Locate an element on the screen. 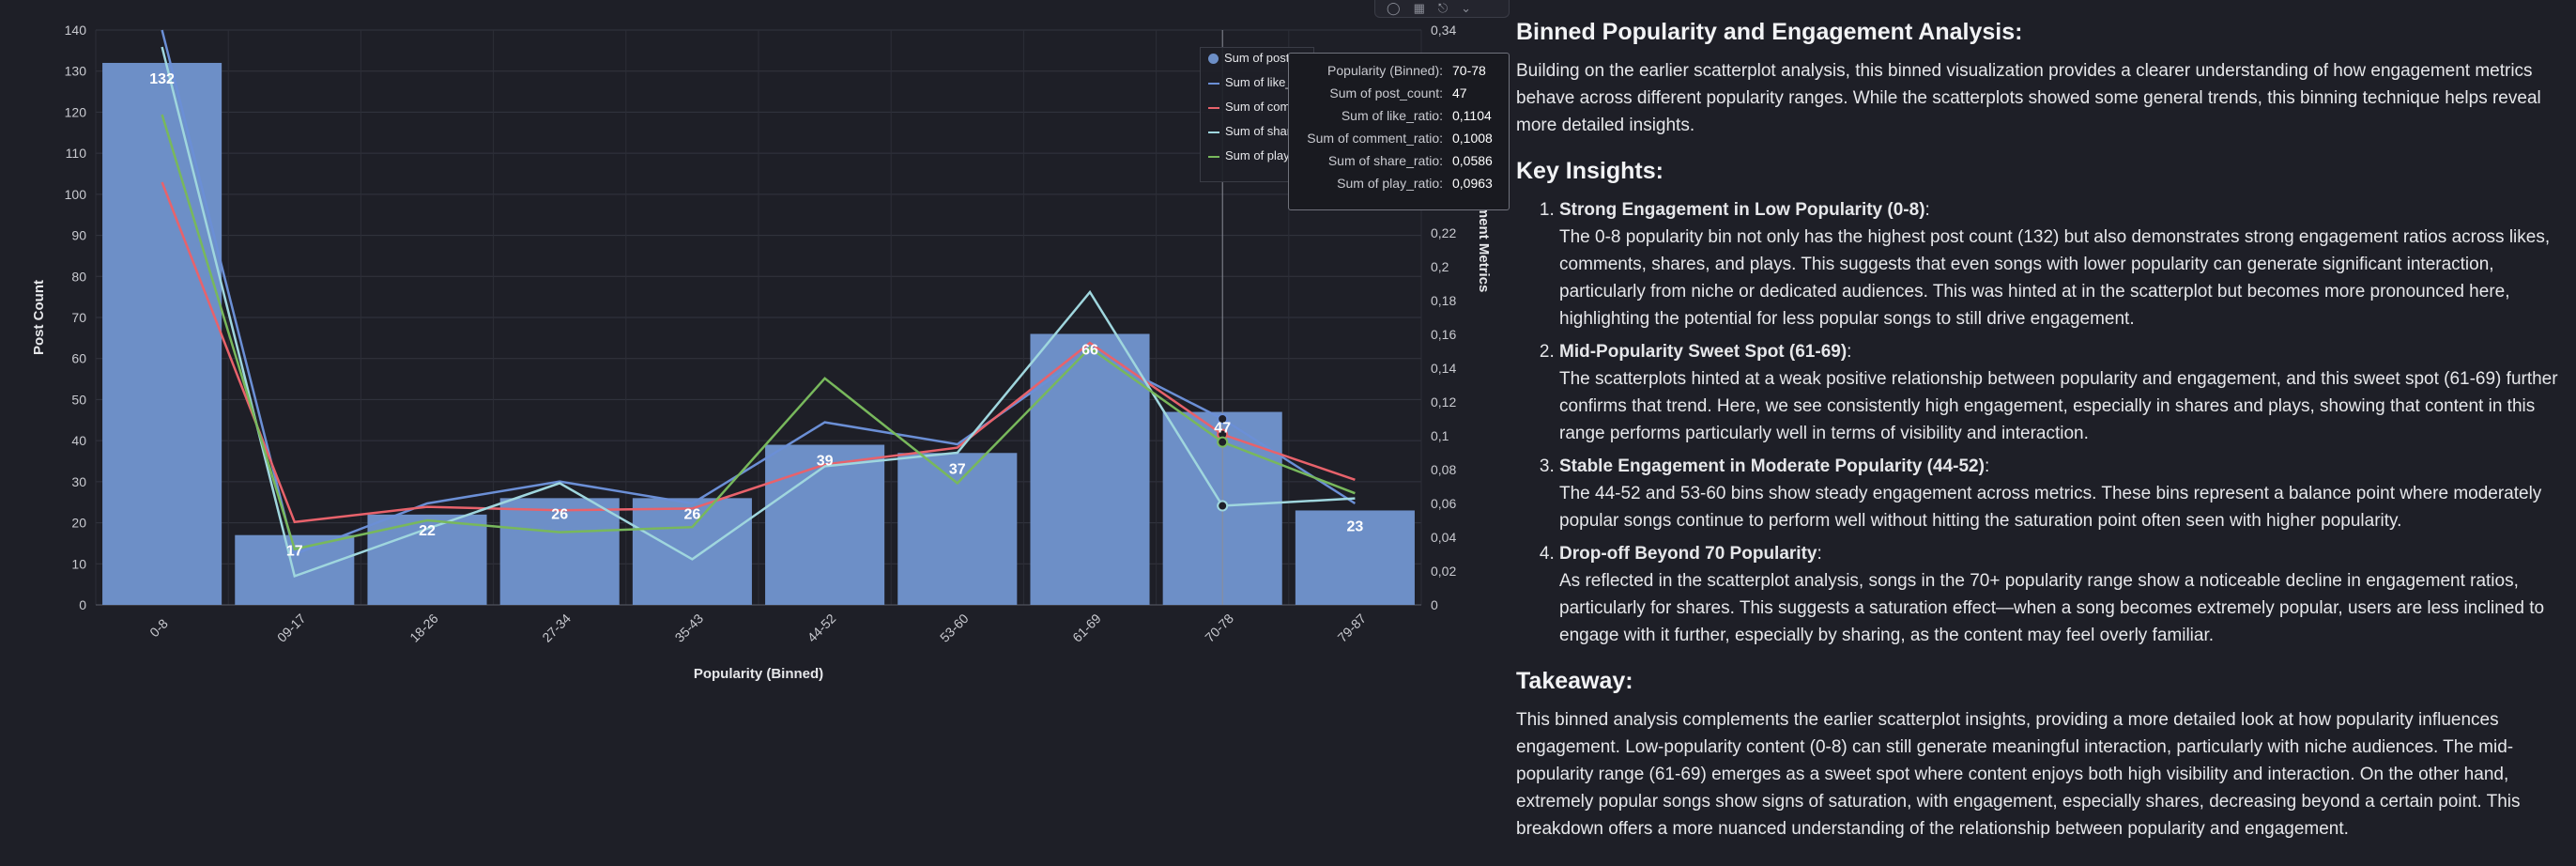 This screenshot has width=2576, height=866. bar-data-label: 132 is located at coordinates (162, 79).